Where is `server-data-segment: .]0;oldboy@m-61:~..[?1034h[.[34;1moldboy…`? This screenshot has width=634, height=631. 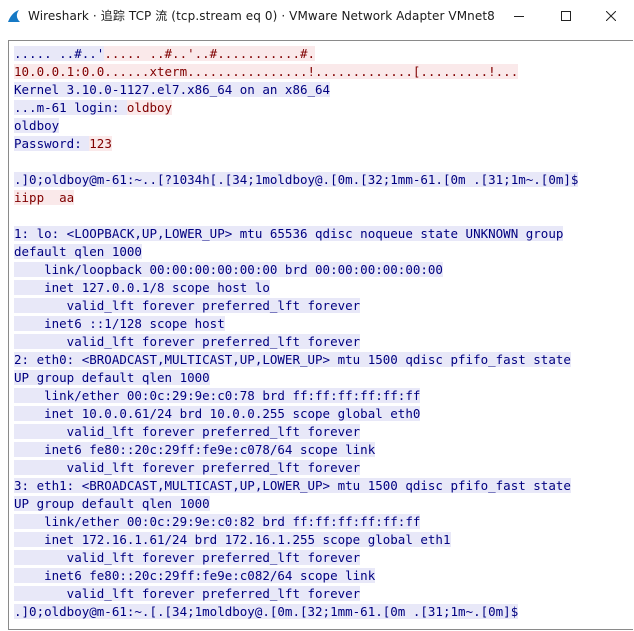
server-data-segment: .]0;oldboy@m-61:~..[?1034h[.[34;1moldboy… is located at coordinates (296, 179).